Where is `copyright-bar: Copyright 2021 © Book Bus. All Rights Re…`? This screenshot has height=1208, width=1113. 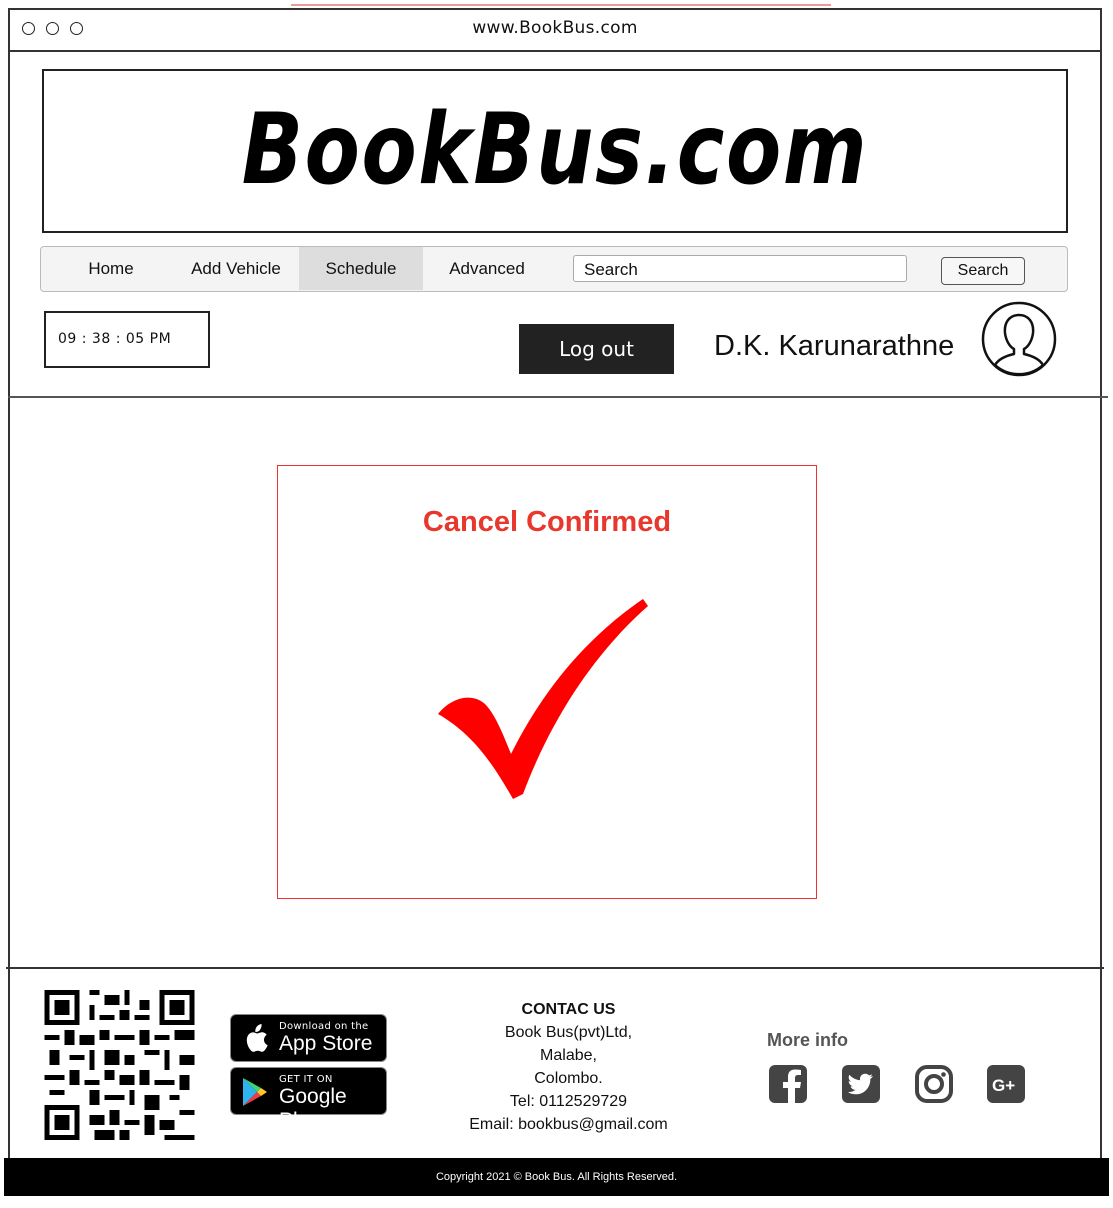
copyright-bar: Copyright 2021 © Book Bus. All Rights Re… is located at coordinates (556, 1177).